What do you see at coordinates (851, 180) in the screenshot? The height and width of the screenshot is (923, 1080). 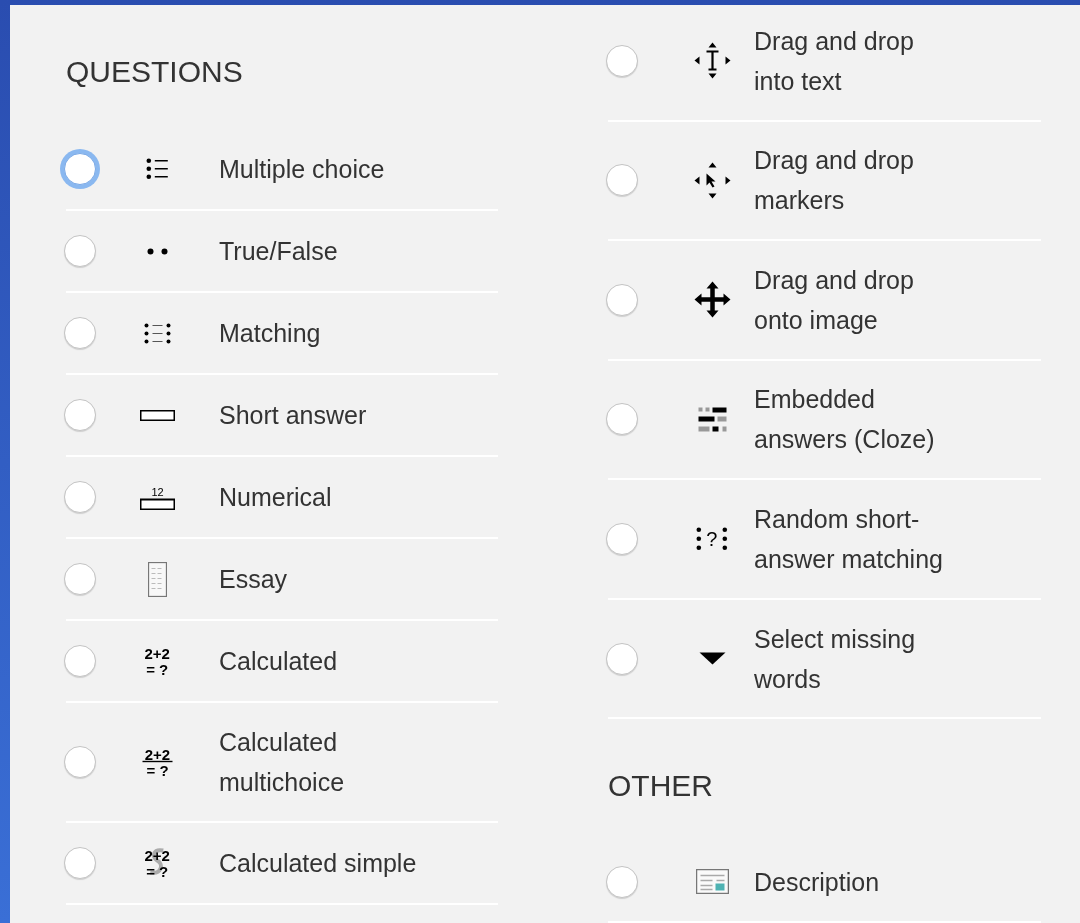 I see `option-label: Drag and drop markers` at bounding box center [851, 180].